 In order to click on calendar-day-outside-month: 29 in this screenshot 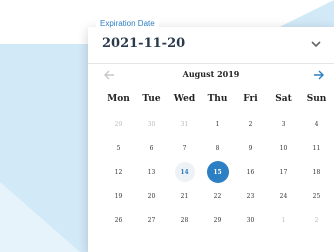, I will do `click(118, 124)`.